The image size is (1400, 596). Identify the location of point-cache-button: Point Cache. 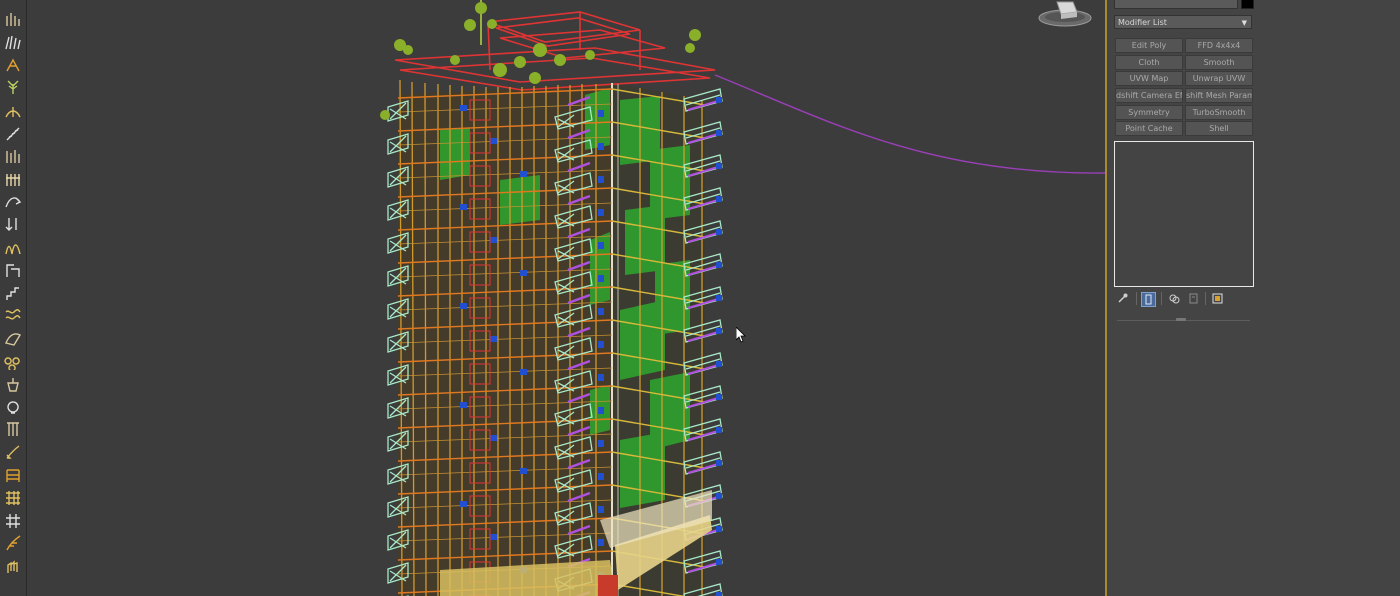
(1149, 128).